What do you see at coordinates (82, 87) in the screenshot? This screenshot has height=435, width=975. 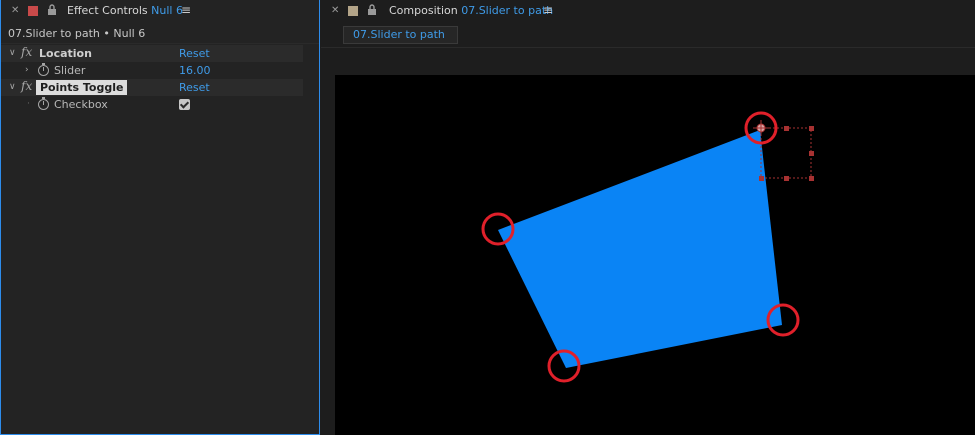 I see `effect-name-selected: Points Toggle` at bounding box center [82, 87].